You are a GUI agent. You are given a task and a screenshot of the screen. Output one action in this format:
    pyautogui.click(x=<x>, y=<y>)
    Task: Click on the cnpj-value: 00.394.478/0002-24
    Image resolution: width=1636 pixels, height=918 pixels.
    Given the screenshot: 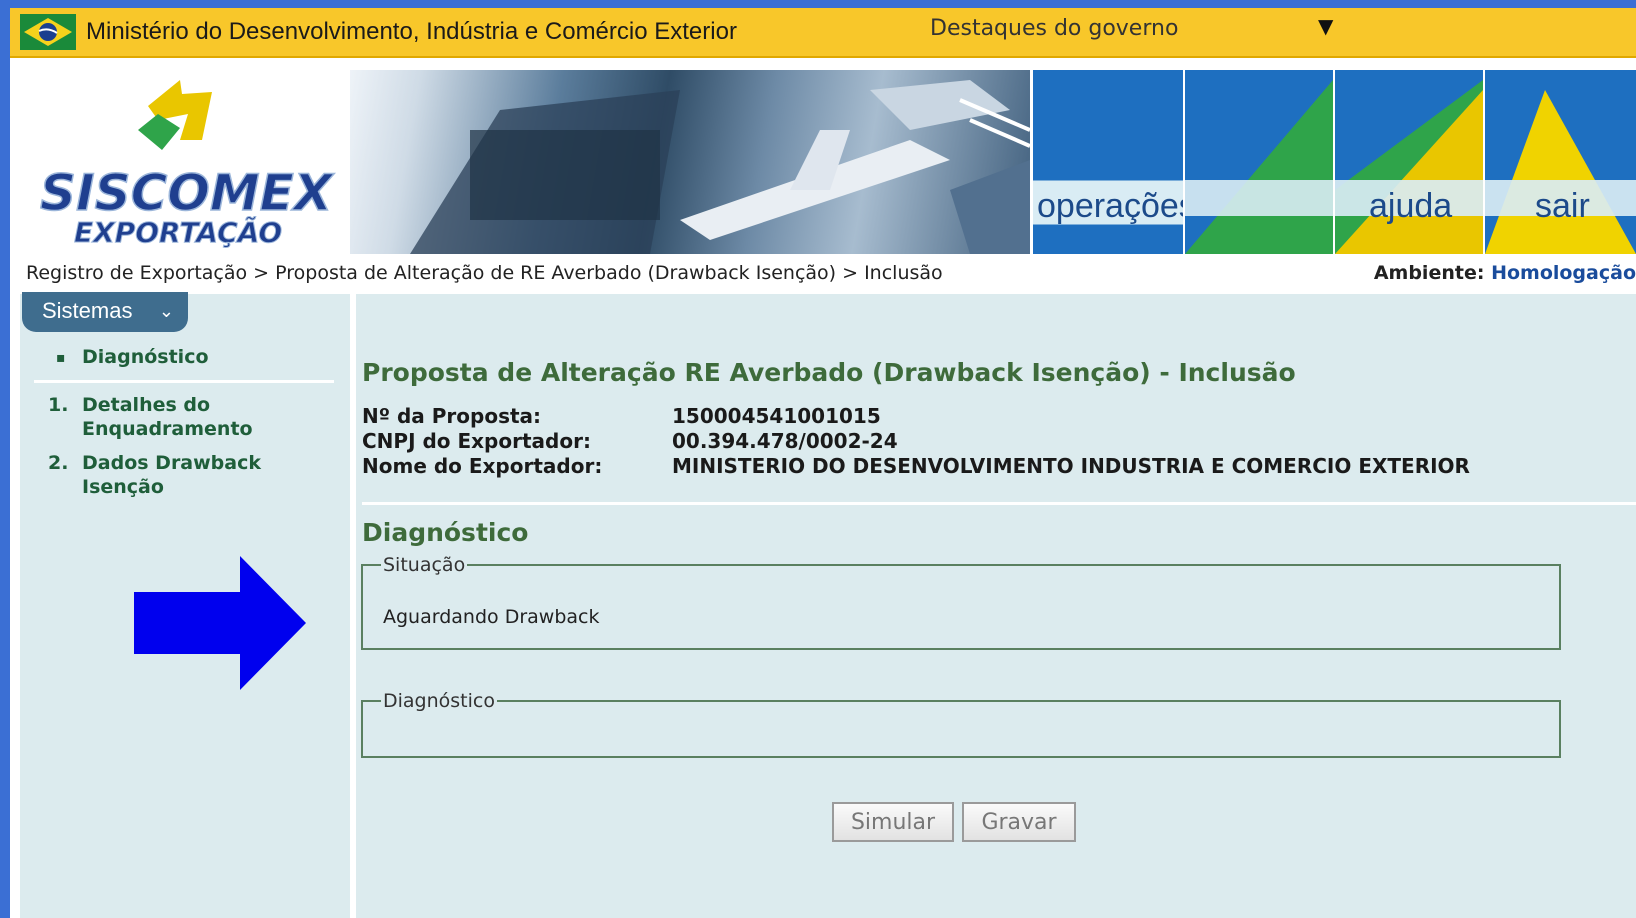 What is the action you would take?
    pyautogui.click(x=785, y=441)
    